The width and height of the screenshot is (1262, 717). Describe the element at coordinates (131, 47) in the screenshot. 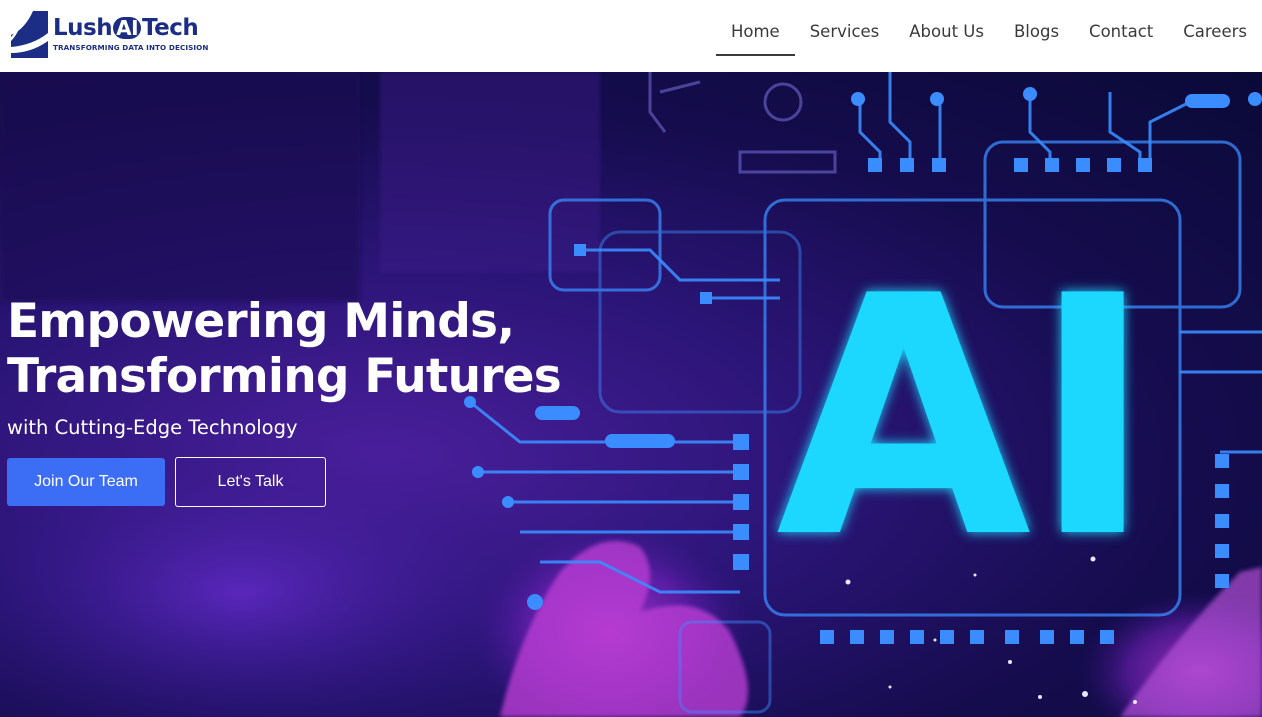

I see `brand-tagline: TRANSFORMING DATA INTO DECISION` at that location.